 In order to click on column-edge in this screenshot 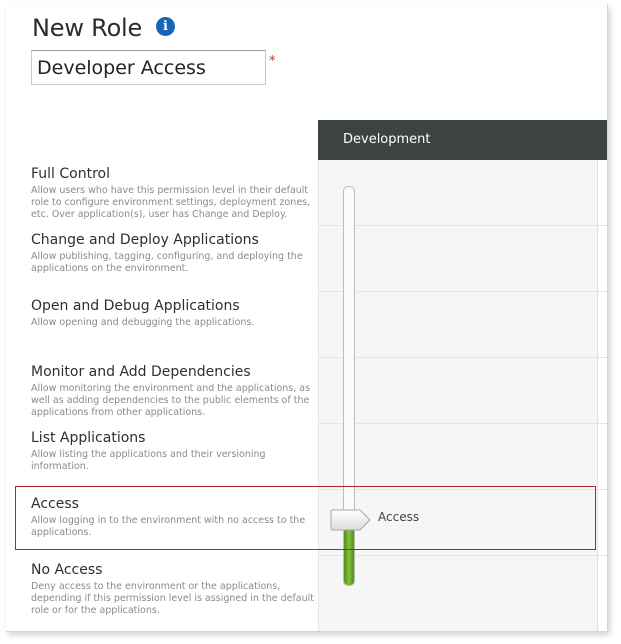, I will do `click(602, 395)`.